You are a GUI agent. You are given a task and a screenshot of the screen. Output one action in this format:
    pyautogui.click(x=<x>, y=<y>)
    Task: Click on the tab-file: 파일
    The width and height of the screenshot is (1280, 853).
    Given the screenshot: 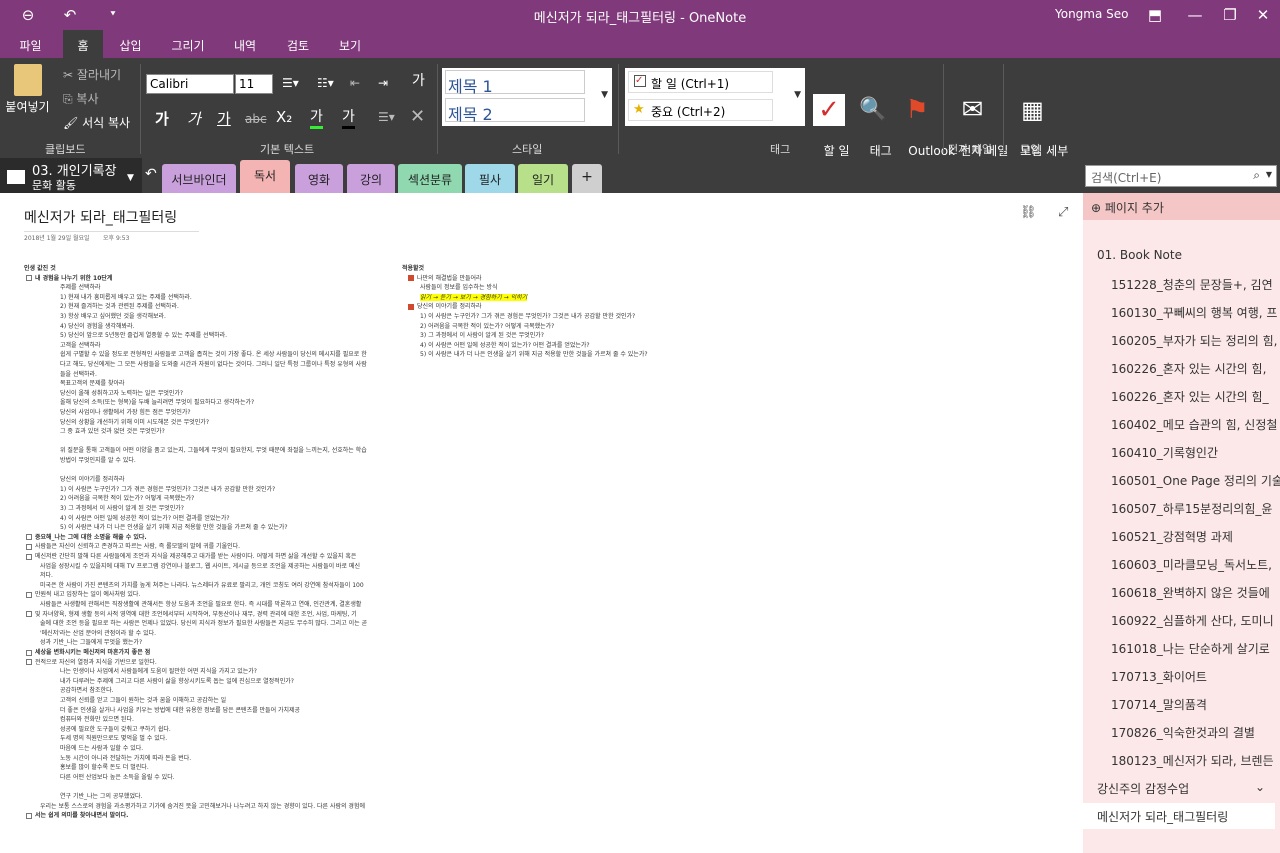 What is the action you would take?
    pyautogui.click(x=30, y=44)
    